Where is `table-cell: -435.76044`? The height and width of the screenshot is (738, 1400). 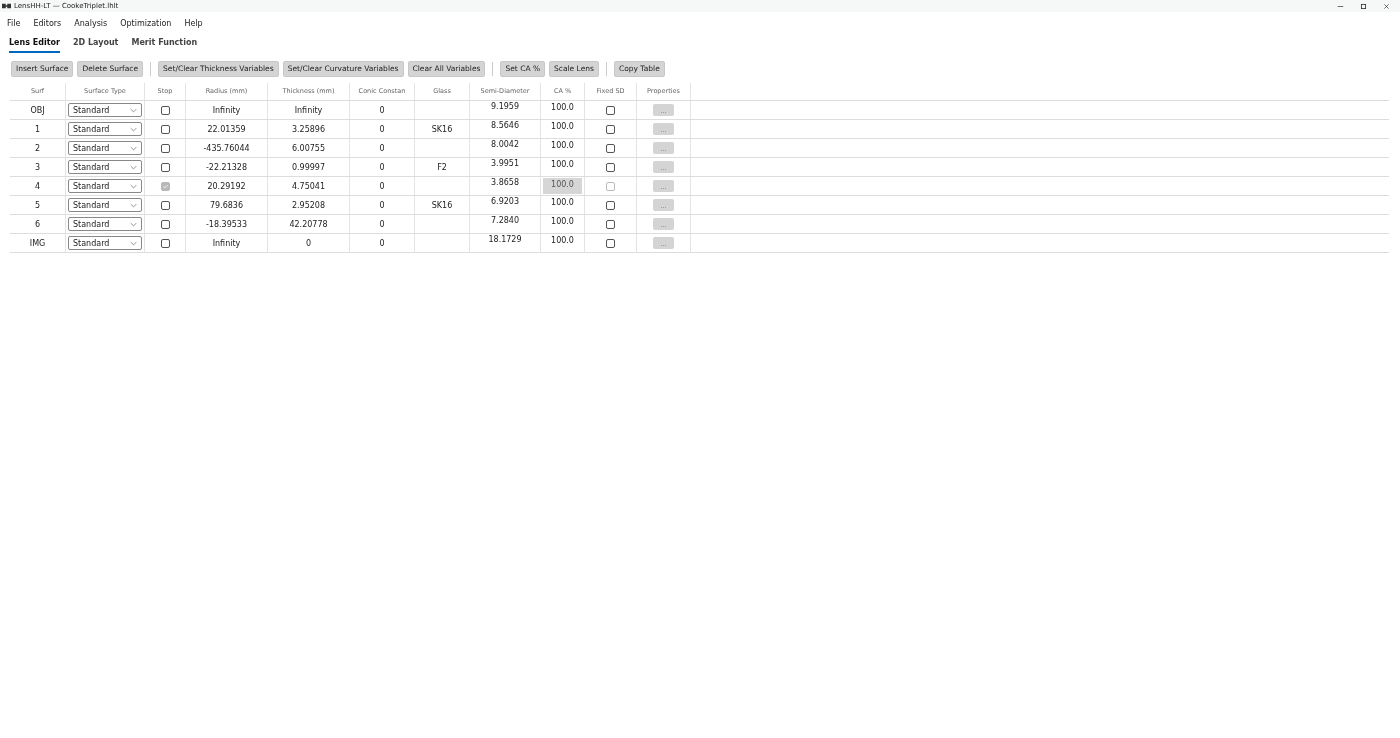 table-cell: -435.76044 is located at coordinates (226, 148).